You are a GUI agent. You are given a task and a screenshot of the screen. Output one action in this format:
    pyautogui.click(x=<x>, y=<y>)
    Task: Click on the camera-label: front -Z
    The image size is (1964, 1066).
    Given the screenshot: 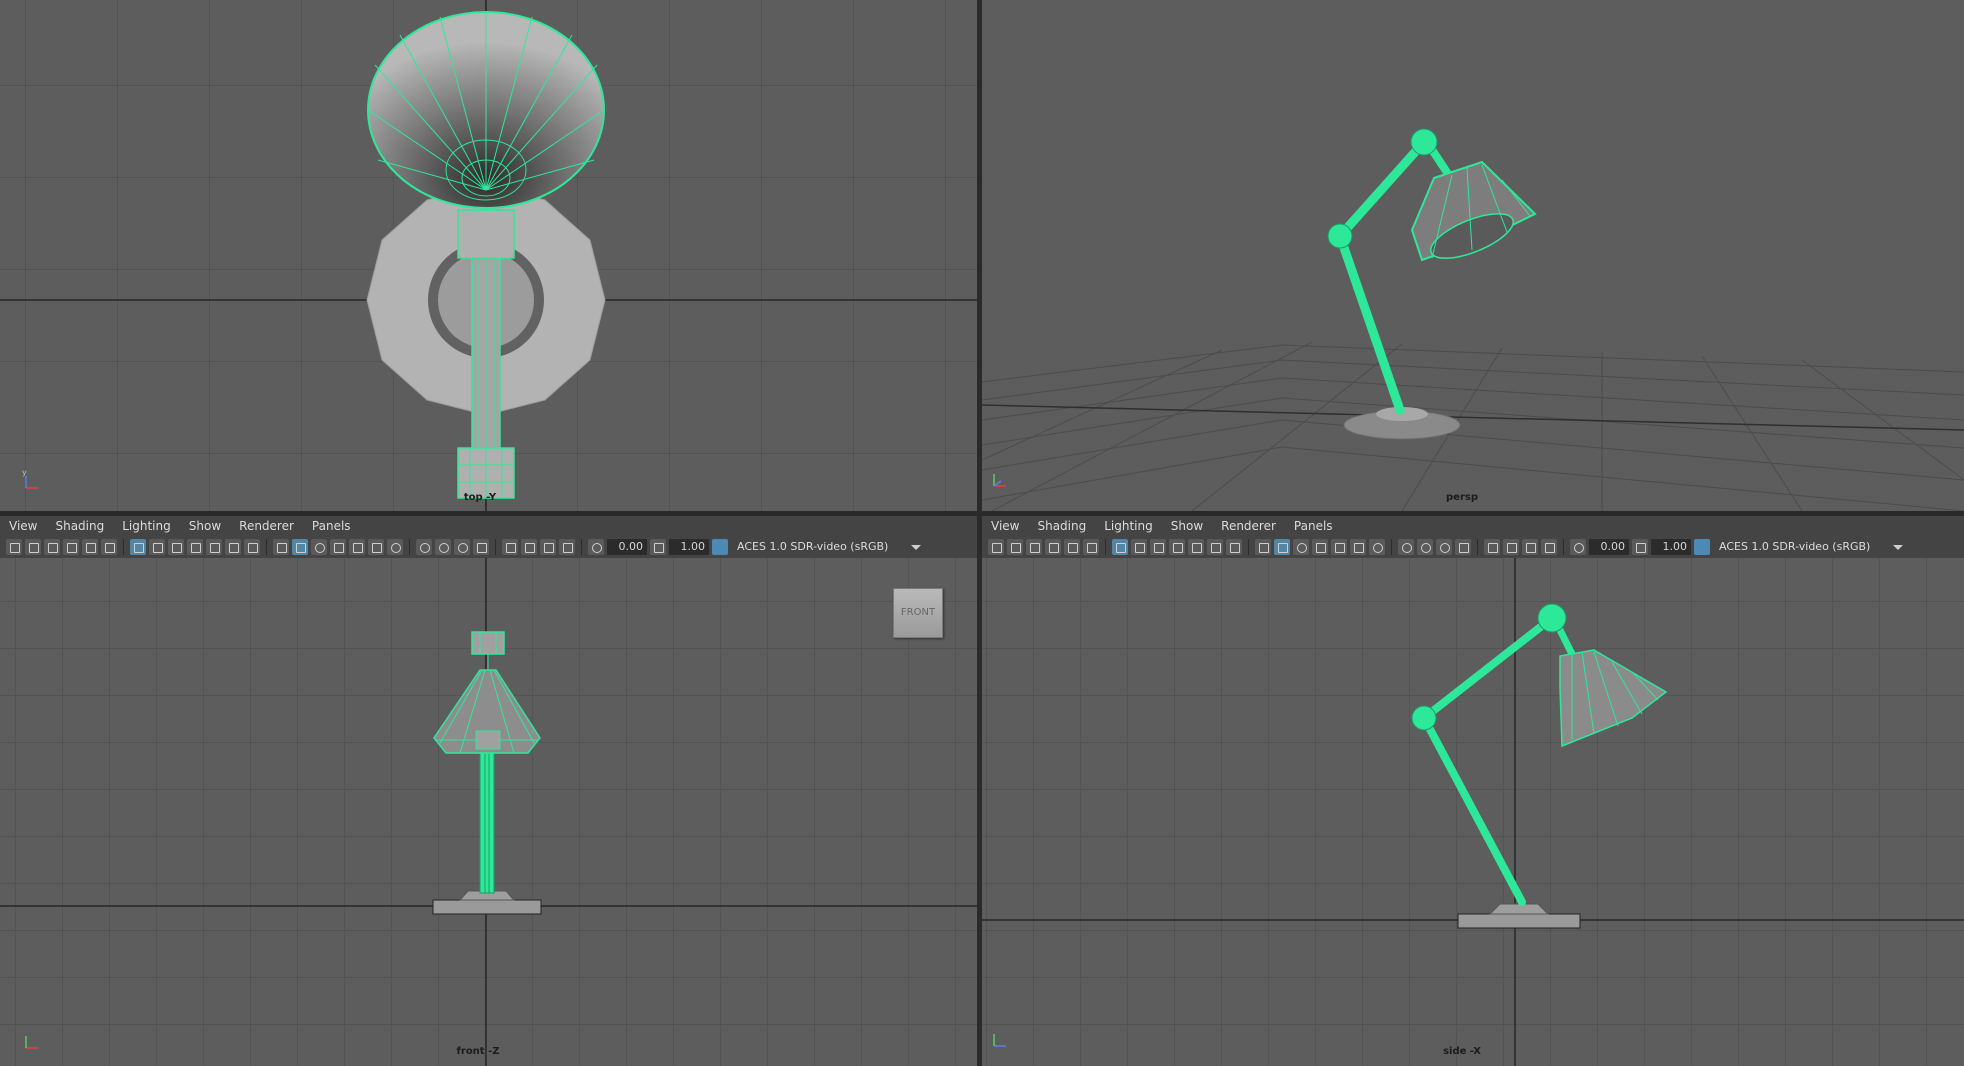 What is the action you would take?
    pyautogui.click(x=478, y=1051)
    